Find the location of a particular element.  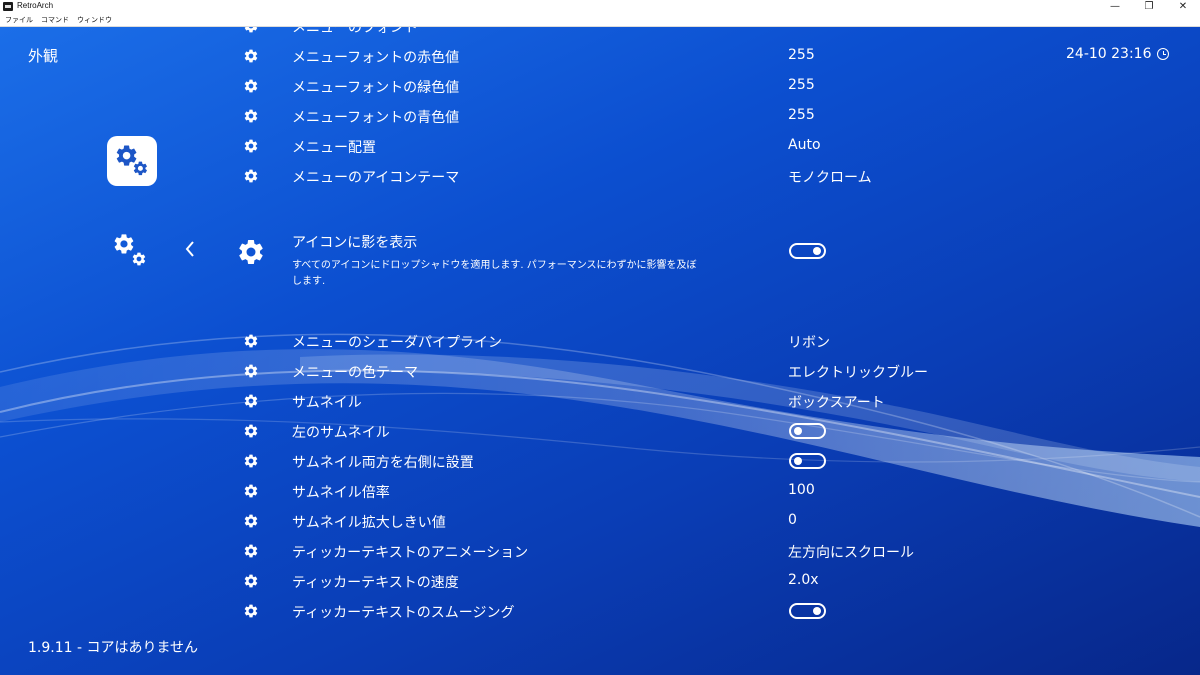

retroarch-app-icon is located at coordinates (8, 6).